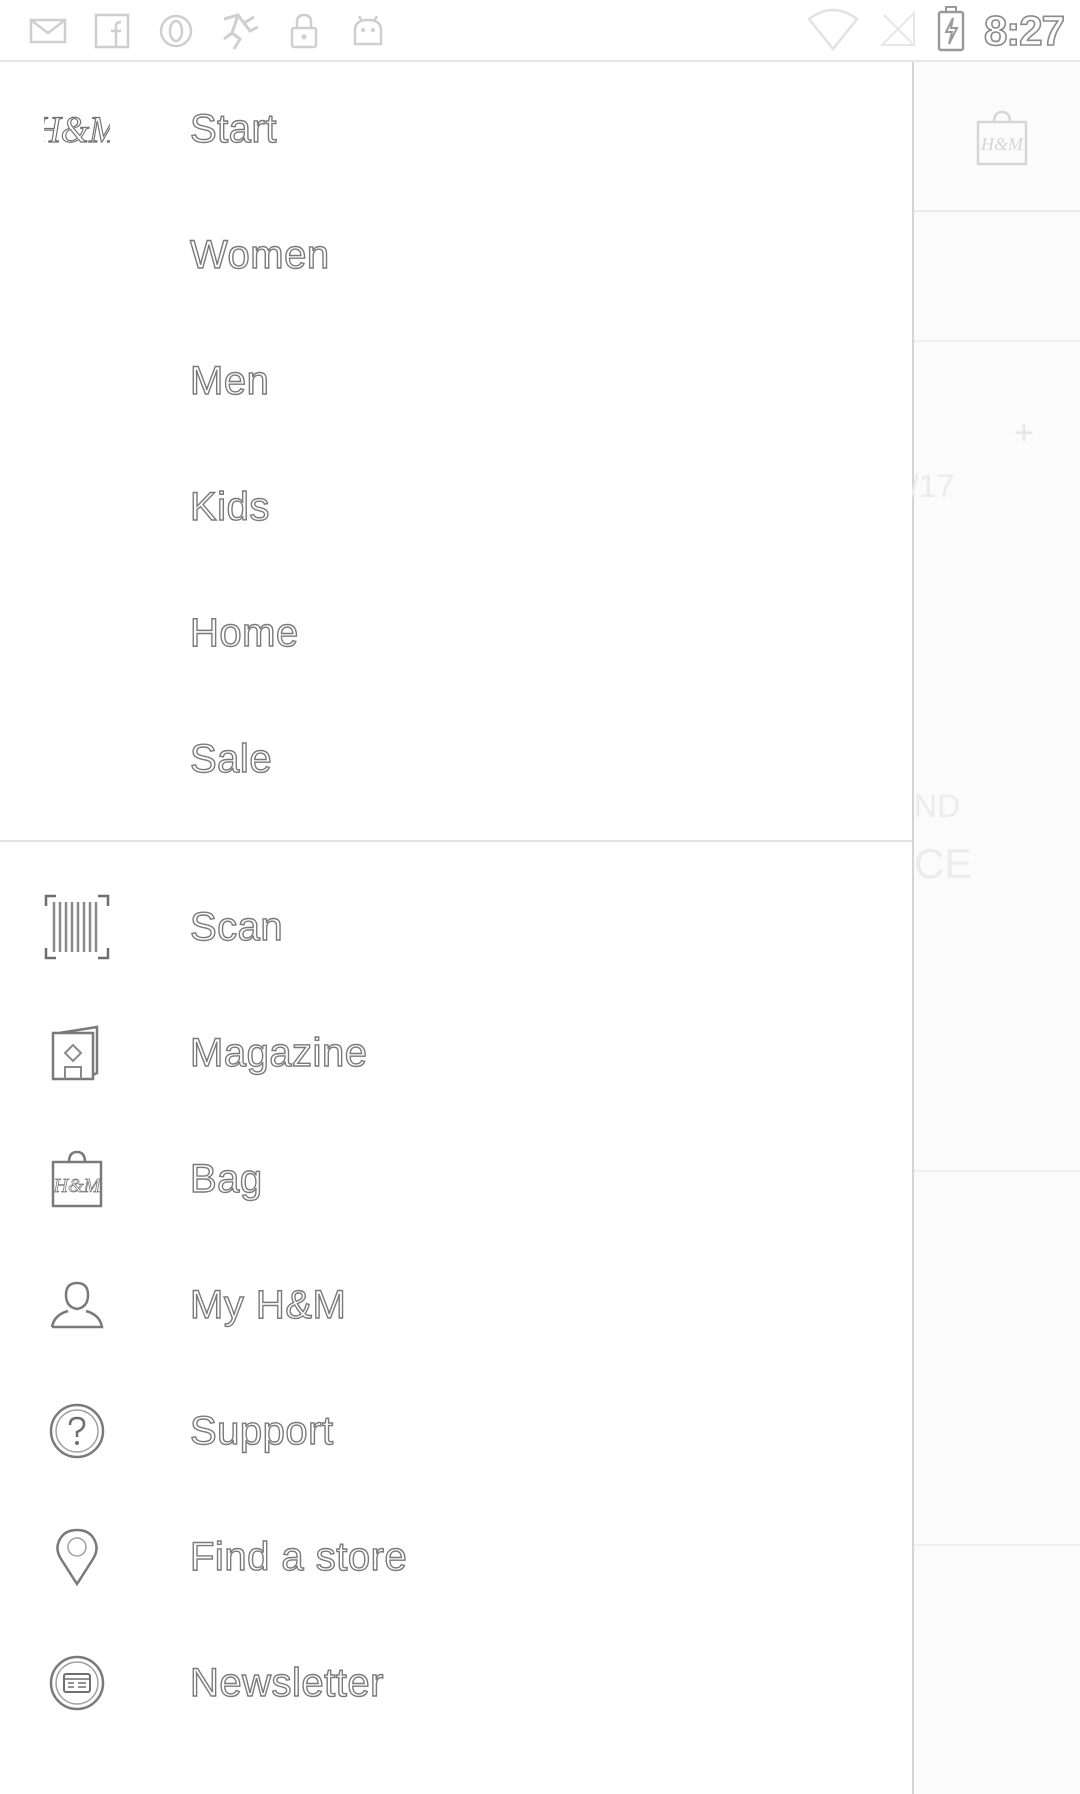  What do you see at coordinates (937, 806) in the screenshot?
I see `text-fragment: ND` at bounding box center [937, 806].